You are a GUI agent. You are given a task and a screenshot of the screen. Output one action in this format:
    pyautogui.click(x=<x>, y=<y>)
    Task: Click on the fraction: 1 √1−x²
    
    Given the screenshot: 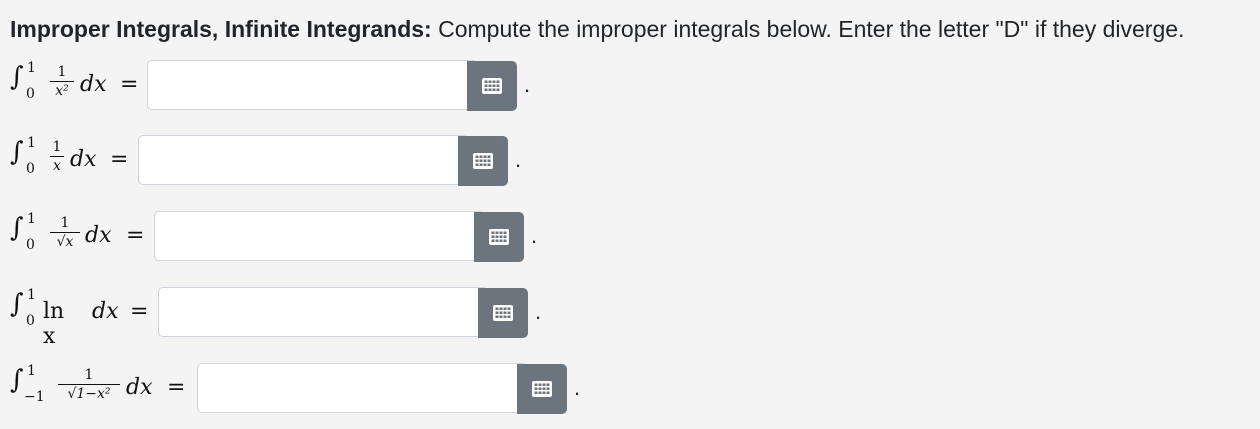 What is the action you would take?
    pyautogui.click(x=89, y=384)
    